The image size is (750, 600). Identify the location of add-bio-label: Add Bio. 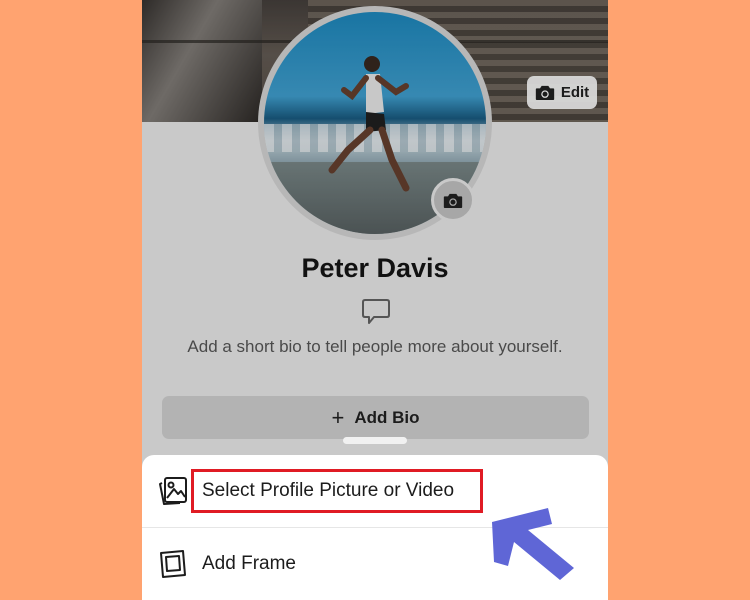
(387, 417).